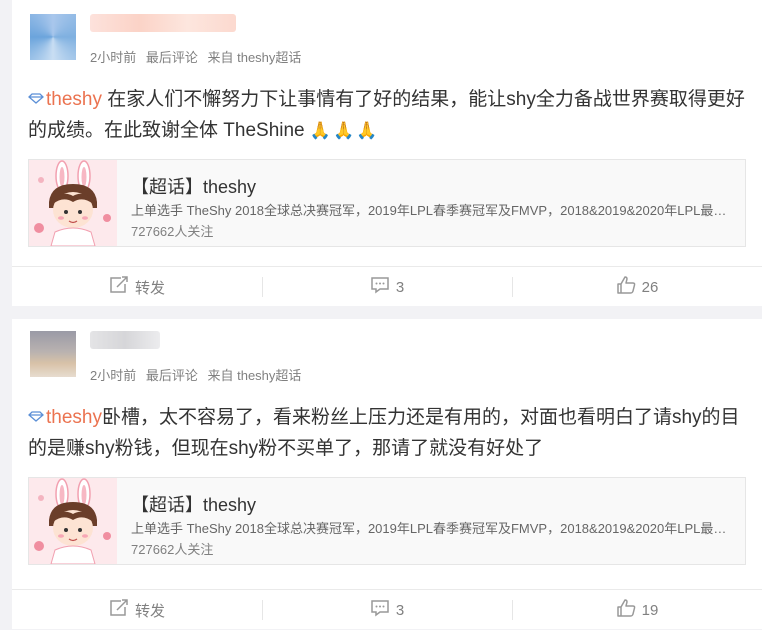 This screenshot has width=762, height=630. What do you see at coordinates (344, 130) in the screenshot?
I see `pray-emoji: 🙏🙏🙏` at bounding box center [344, 130].